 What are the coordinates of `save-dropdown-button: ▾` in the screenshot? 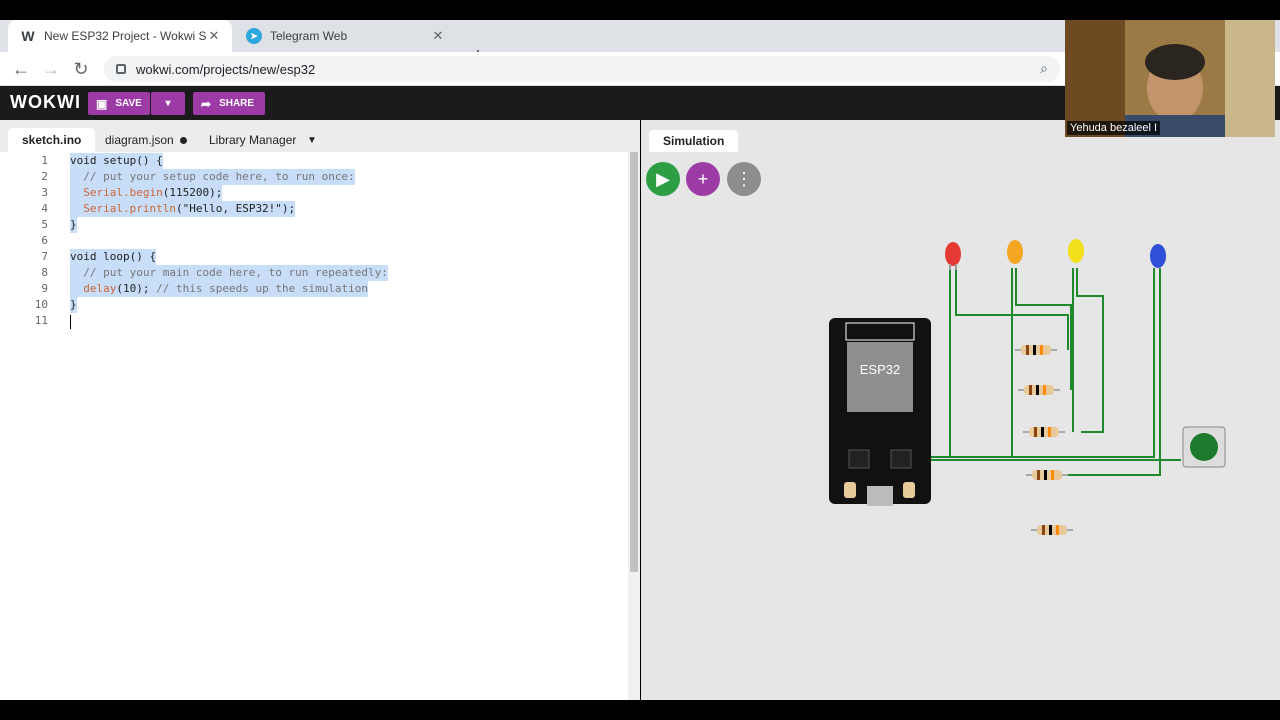 It's located at (168, 103).